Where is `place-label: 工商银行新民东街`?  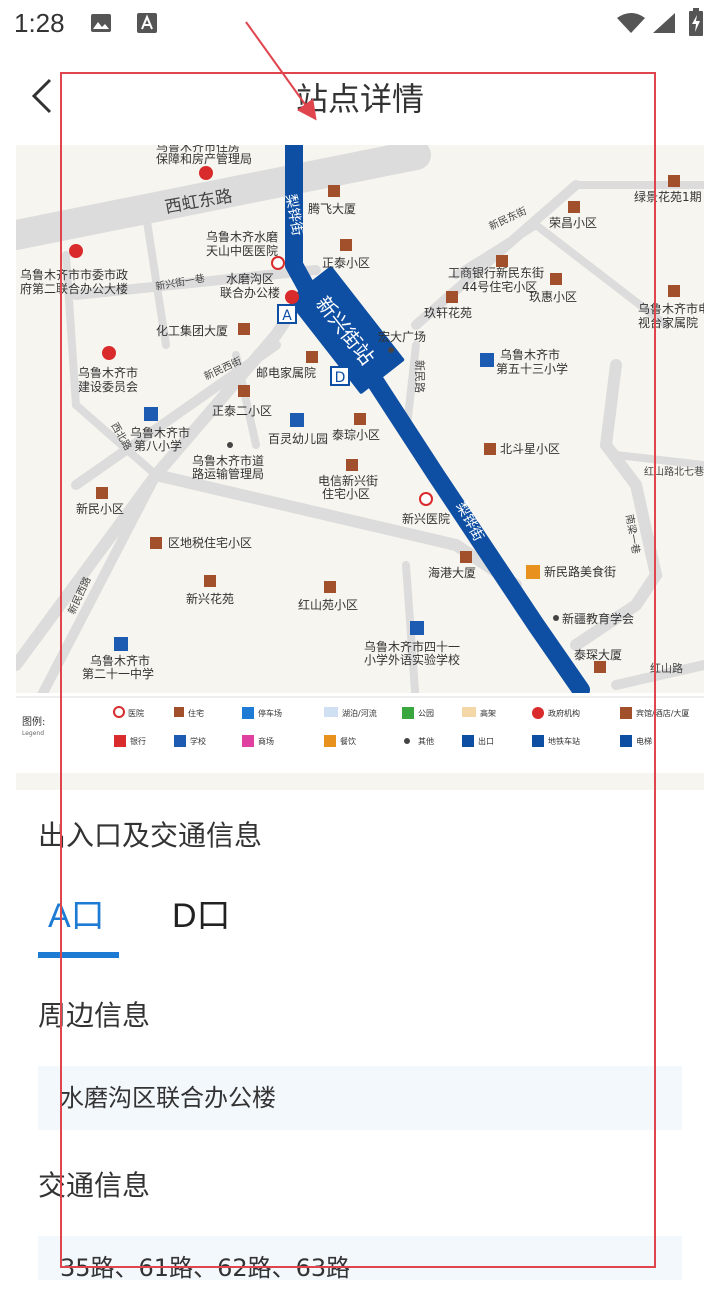
place-label: 工商银行新民东街 is located at coordinates (496, 272).